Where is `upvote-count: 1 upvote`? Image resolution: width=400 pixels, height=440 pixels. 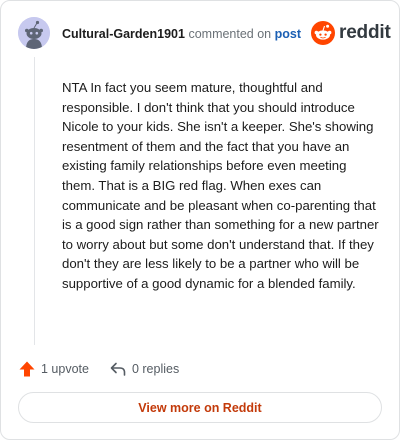
upvote-count: 1 upvote is located at coordinates (65, 369).